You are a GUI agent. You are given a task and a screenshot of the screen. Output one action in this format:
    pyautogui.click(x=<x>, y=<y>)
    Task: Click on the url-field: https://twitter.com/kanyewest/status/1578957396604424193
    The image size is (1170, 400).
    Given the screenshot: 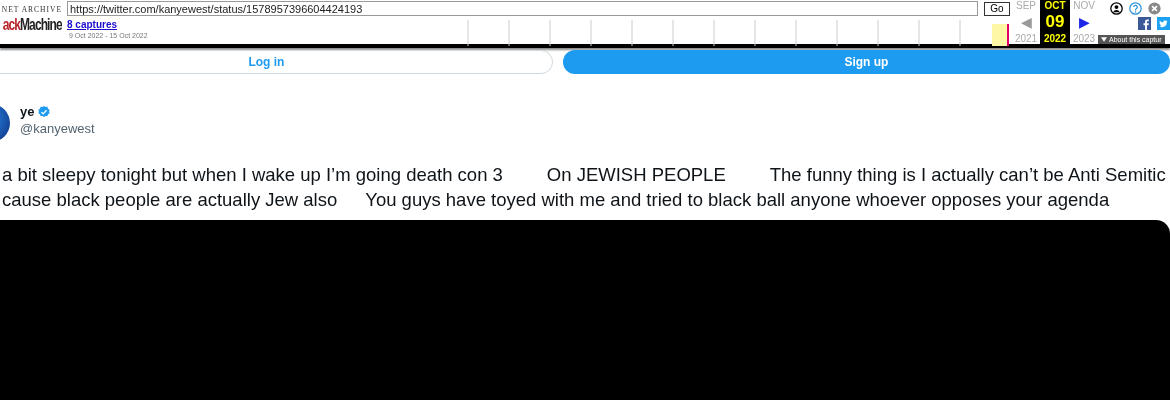 What is the action you would take?
    pyautogui.click(x=522, y=8)
    